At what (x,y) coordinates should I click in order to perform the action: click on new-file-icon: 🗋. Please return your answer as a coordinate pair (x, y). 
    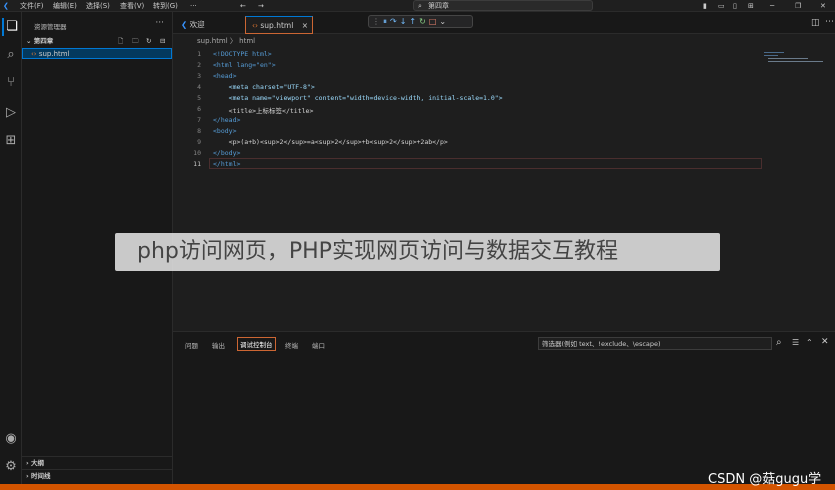
    Looking at the image, I should click on (122, 41).